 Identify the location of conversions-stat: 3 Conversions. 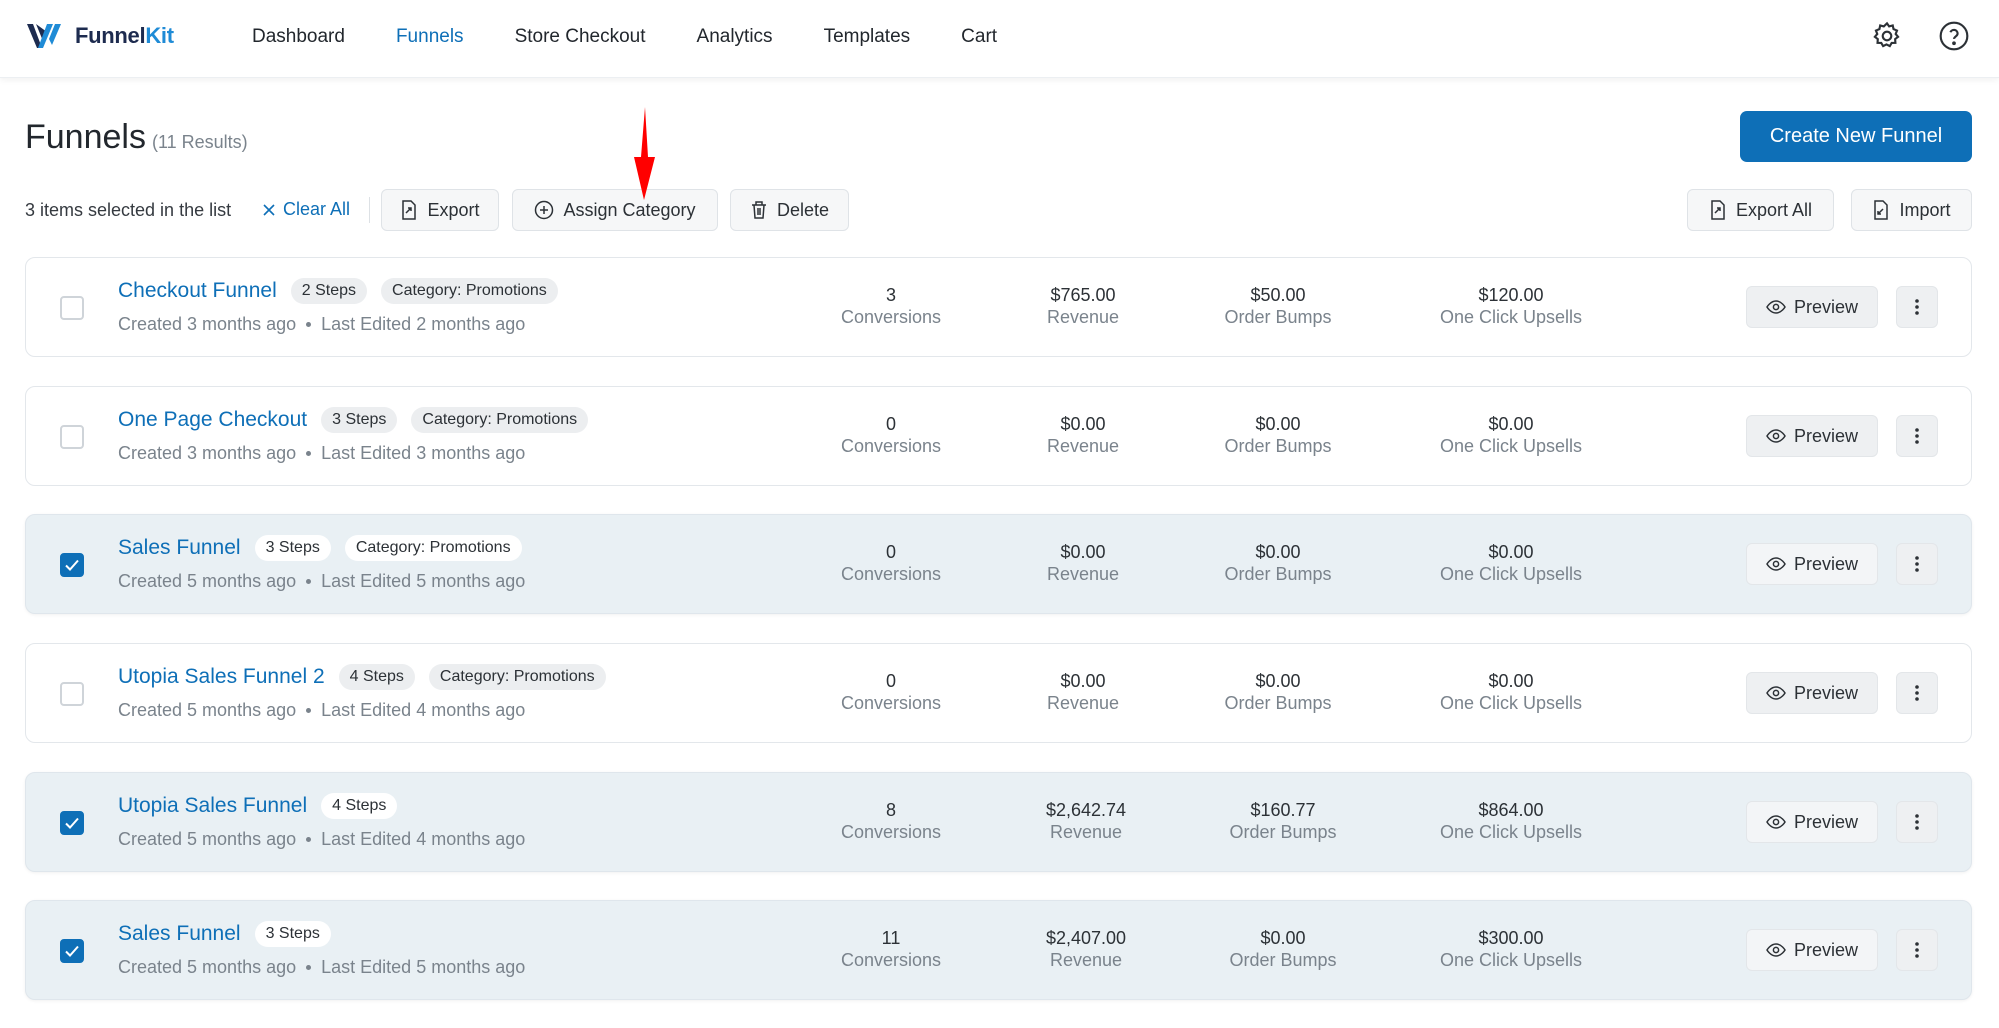
(891, 306).